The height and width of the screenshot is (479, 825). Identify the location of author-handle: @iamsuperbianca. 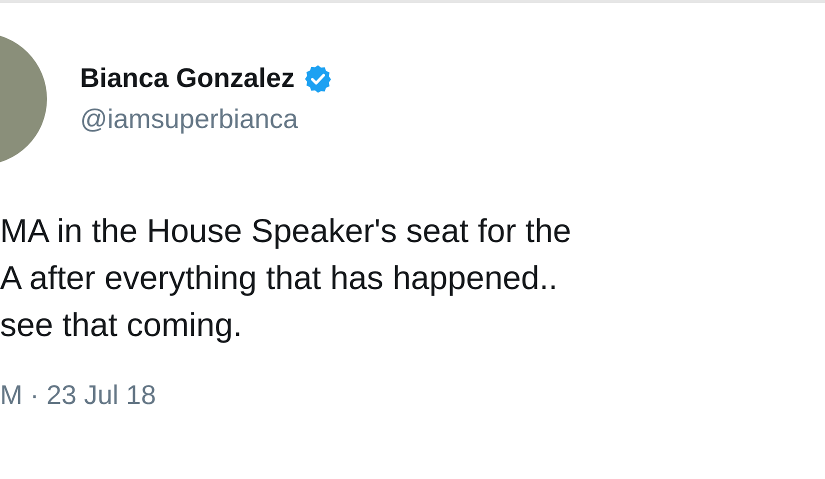
(206, 119).